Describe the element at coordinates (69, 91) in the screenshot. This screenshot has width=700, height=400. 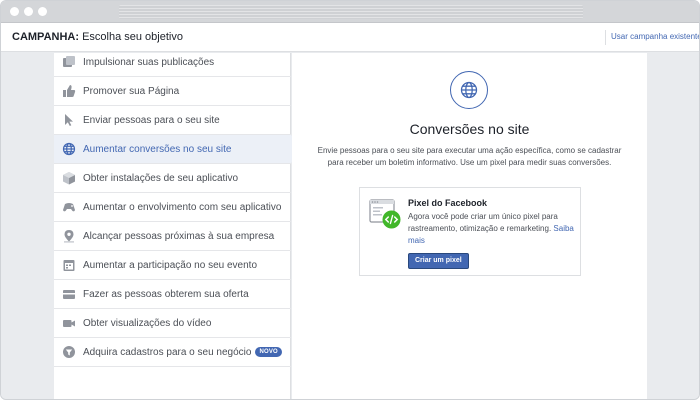
I see `thumbs-up-icon` at that location.